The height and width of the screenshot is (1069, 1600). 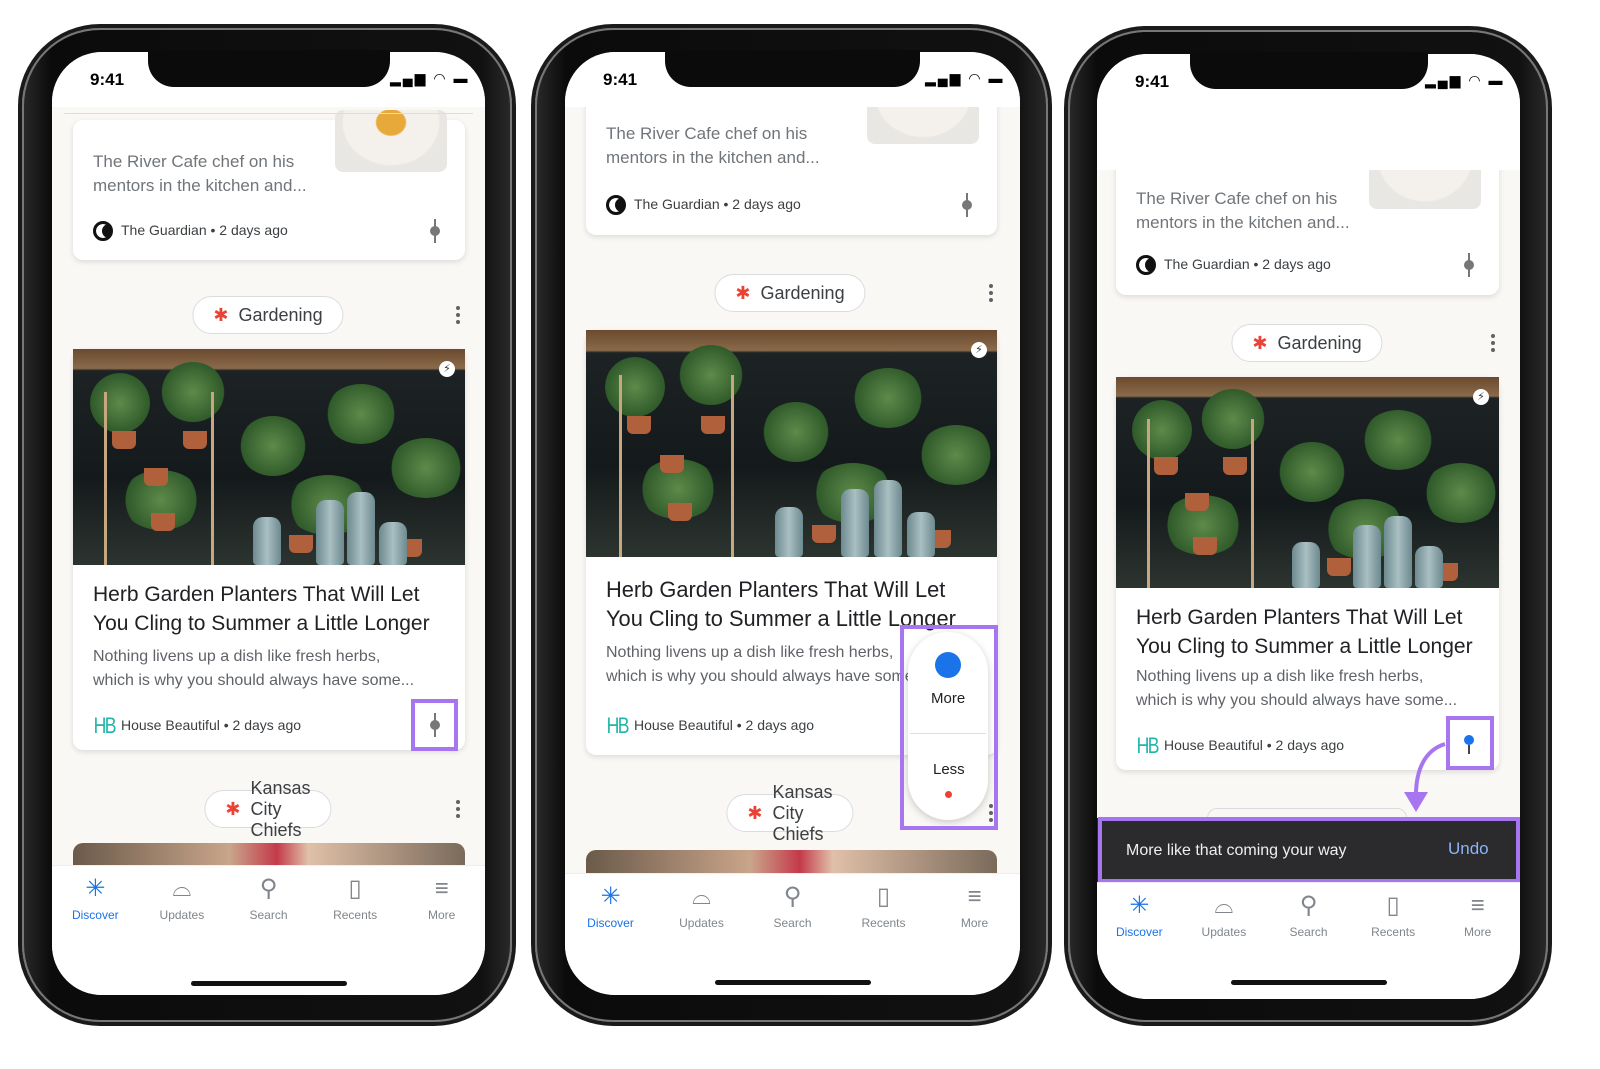 I want to click on highlight-box, so click(x=1309, y=850).